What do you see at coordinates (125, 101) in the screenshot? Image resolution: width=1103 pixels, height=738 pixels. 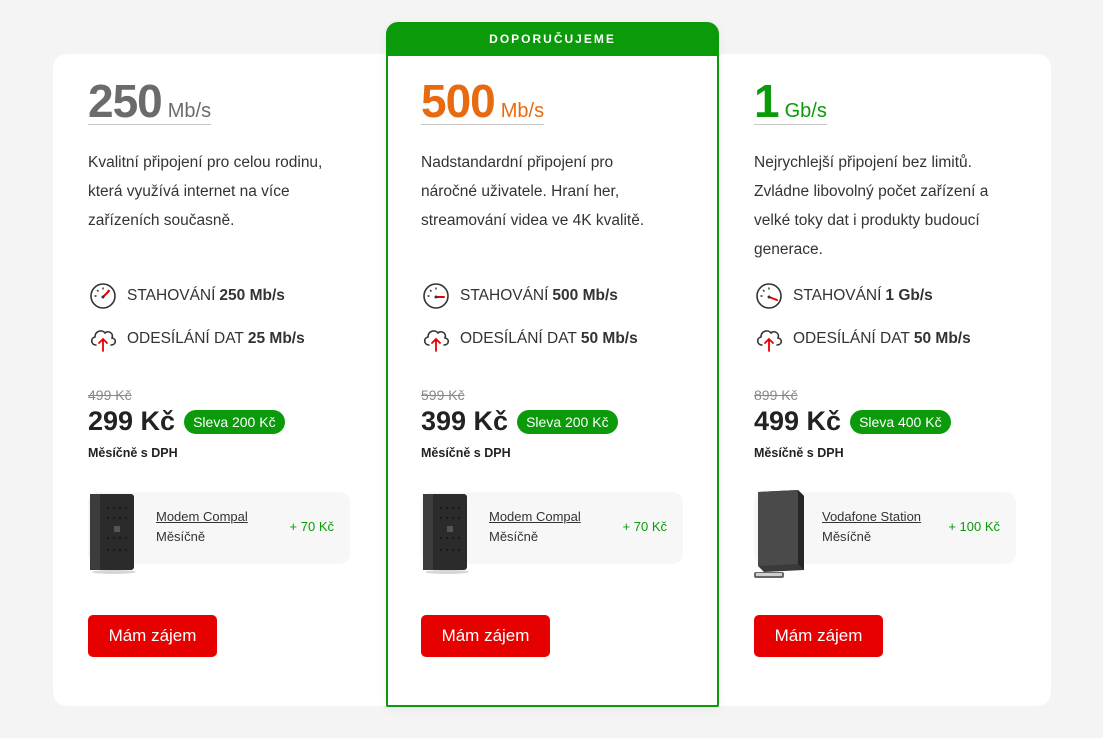 I see `speed-number: 250` at bounding box center [125, 101].